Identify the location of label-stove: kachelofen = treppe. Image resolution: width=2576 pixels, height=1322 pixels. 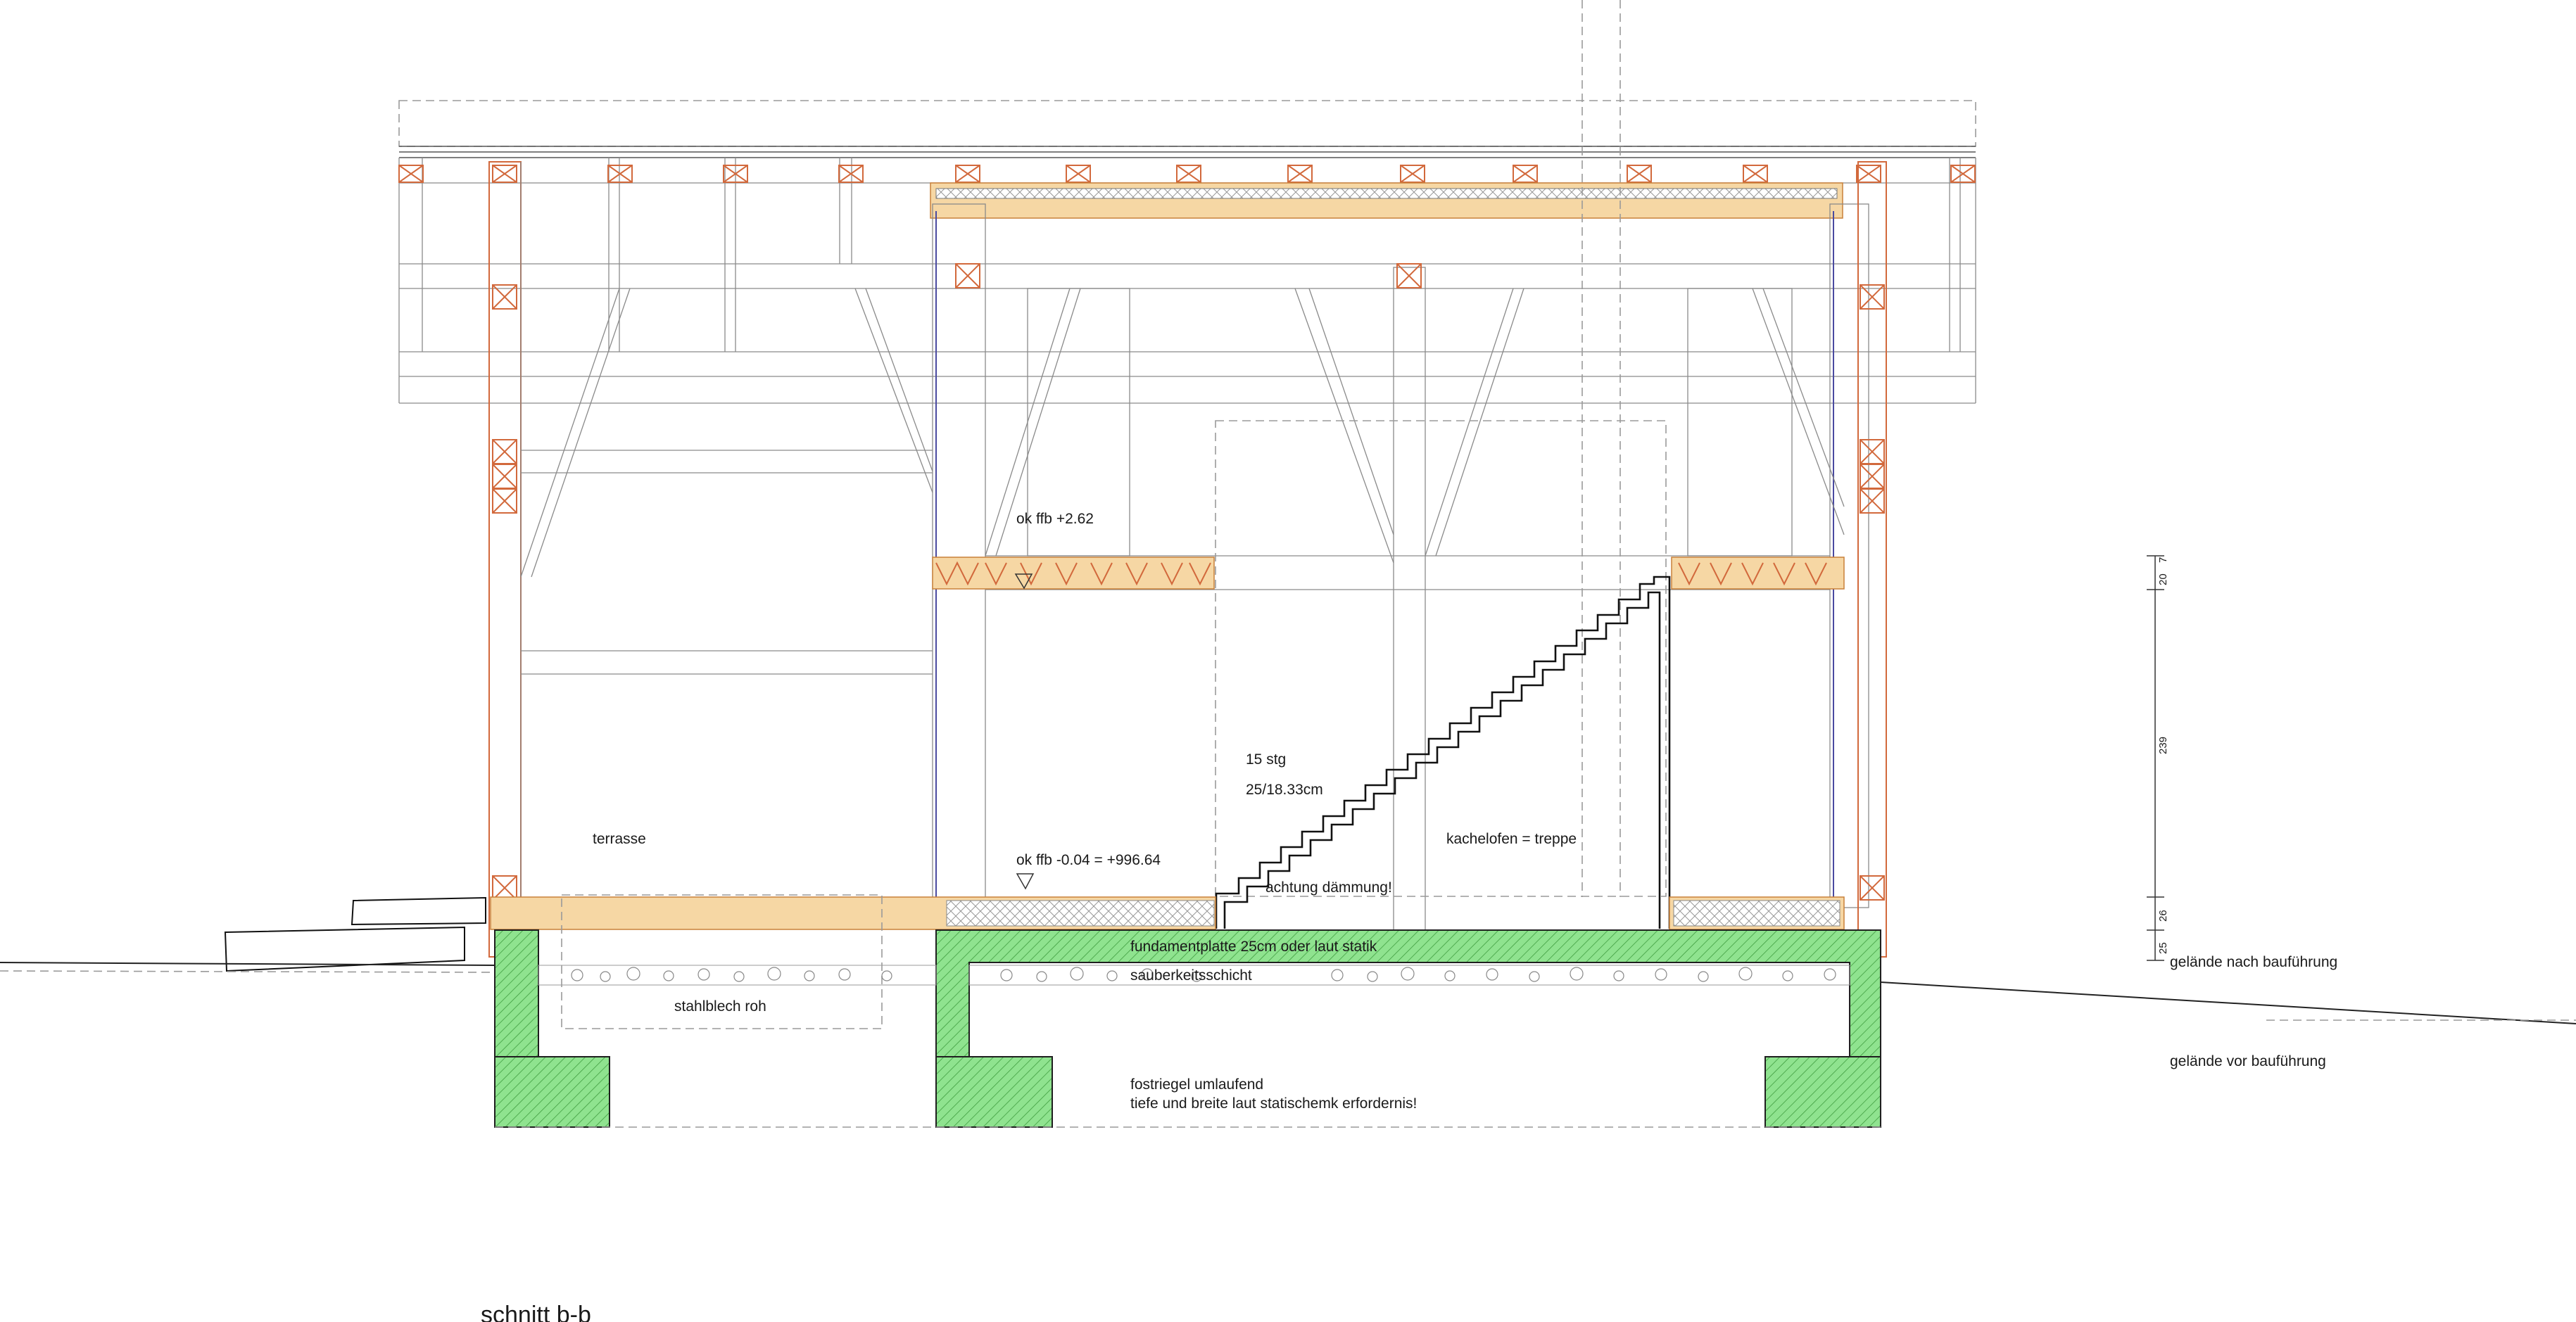
(1511, 839).